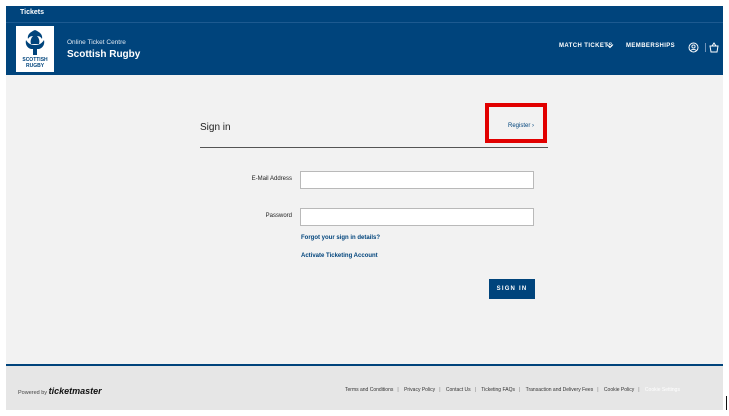 The image size is (729, 416). Describe the element at coordinates (714, 47) in the screenshot. I see `basket-icon` at that location.